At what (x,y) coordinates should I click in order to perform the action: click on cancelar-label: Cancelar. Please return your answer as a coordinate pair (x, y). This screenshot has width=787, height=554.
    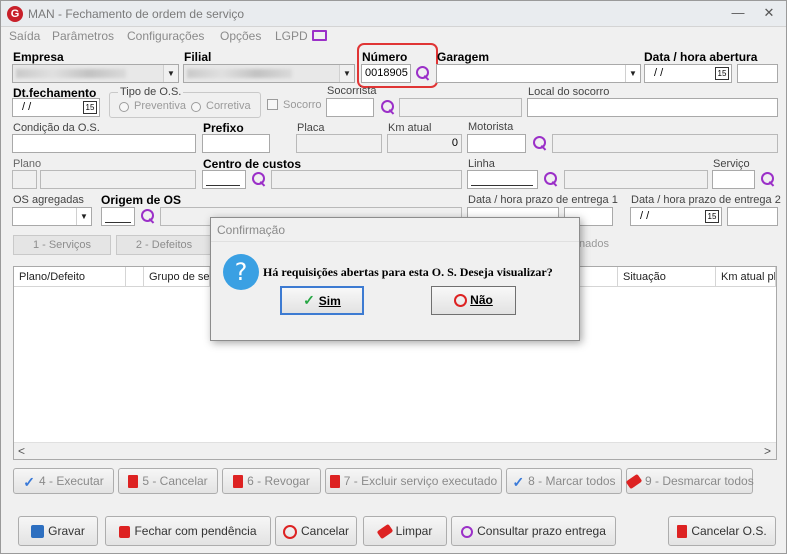
    Looking at the image, I should click on (325, 531).